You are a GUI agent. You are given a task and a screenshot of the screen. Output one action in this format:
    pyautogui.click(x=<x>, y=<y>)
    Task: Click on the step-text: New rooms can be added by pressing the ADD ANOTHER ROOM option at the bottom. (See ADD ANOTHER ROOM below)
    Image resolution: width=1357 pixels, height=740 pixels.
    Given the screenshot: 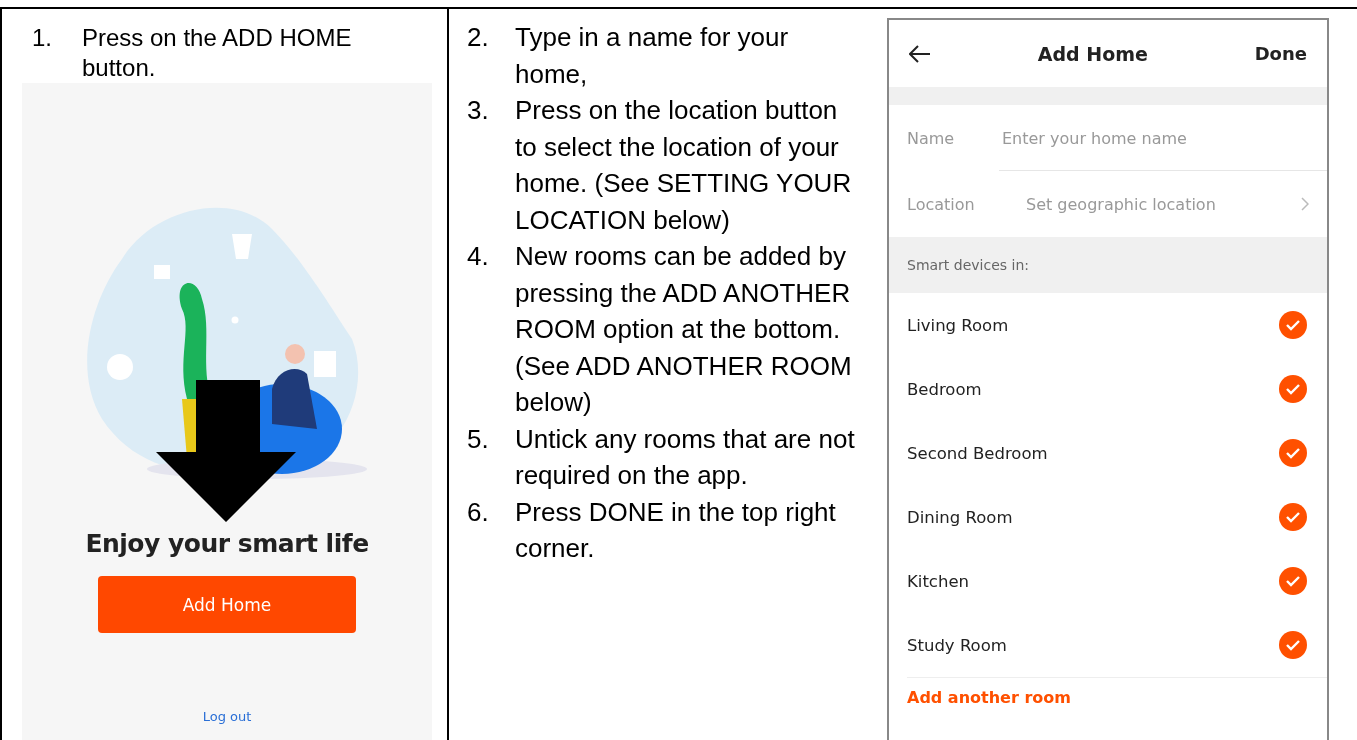 What is the action you would take?
    pyautogui.click(x=684, y=329)
    